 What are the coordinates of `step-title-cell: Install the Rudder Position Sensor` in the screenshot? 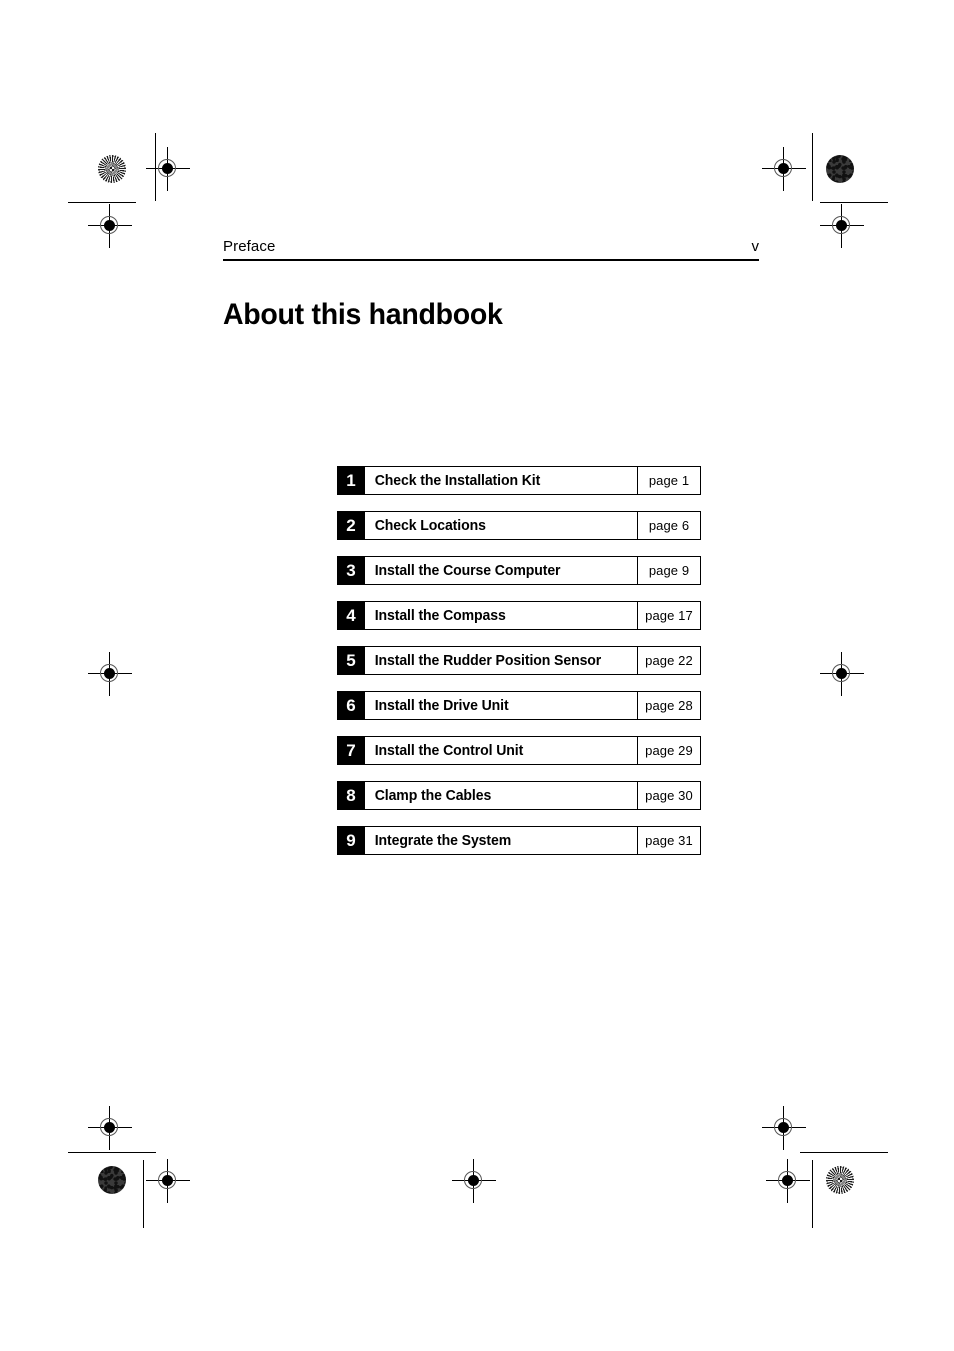 It's located at (501, 660).